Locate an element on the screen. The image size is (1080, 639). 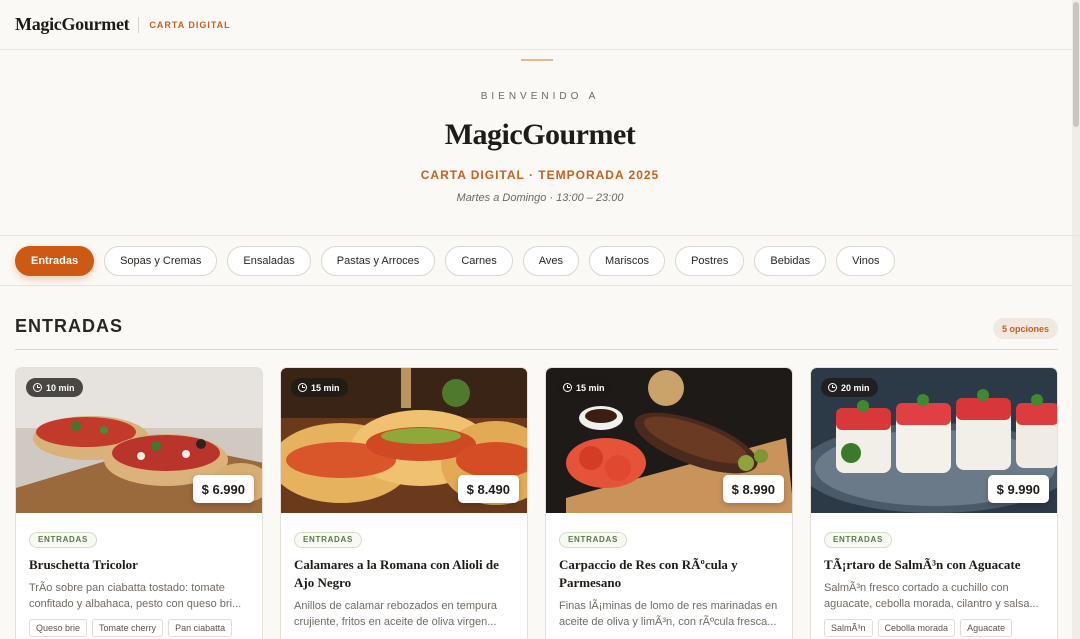
dish-title: Carpaccio de Res con RÃºcula y Parmesano is located at coordinates (648, 573).